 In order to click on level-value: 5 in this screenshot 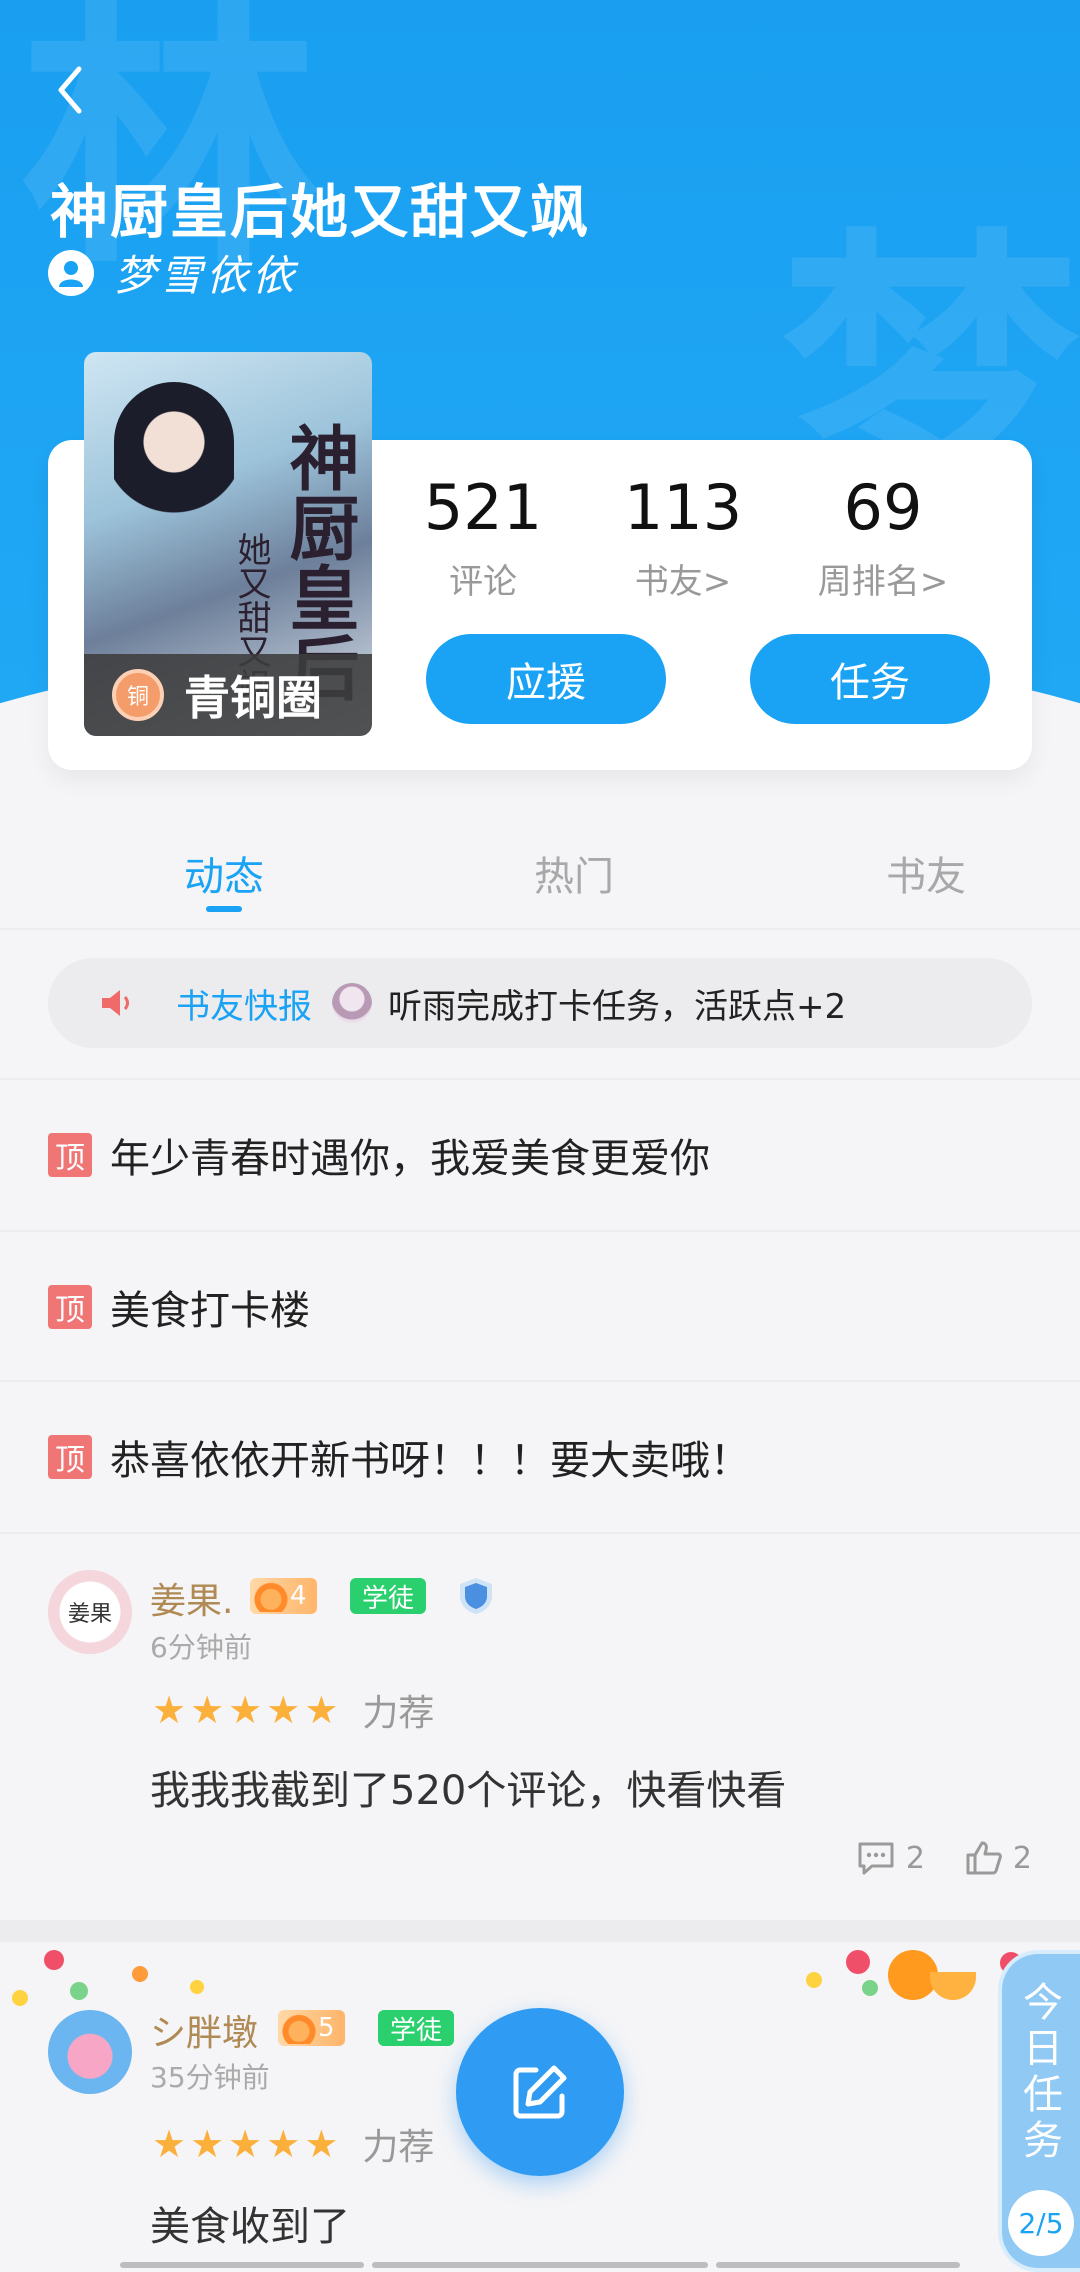, I will do `click(326, 2028)`.